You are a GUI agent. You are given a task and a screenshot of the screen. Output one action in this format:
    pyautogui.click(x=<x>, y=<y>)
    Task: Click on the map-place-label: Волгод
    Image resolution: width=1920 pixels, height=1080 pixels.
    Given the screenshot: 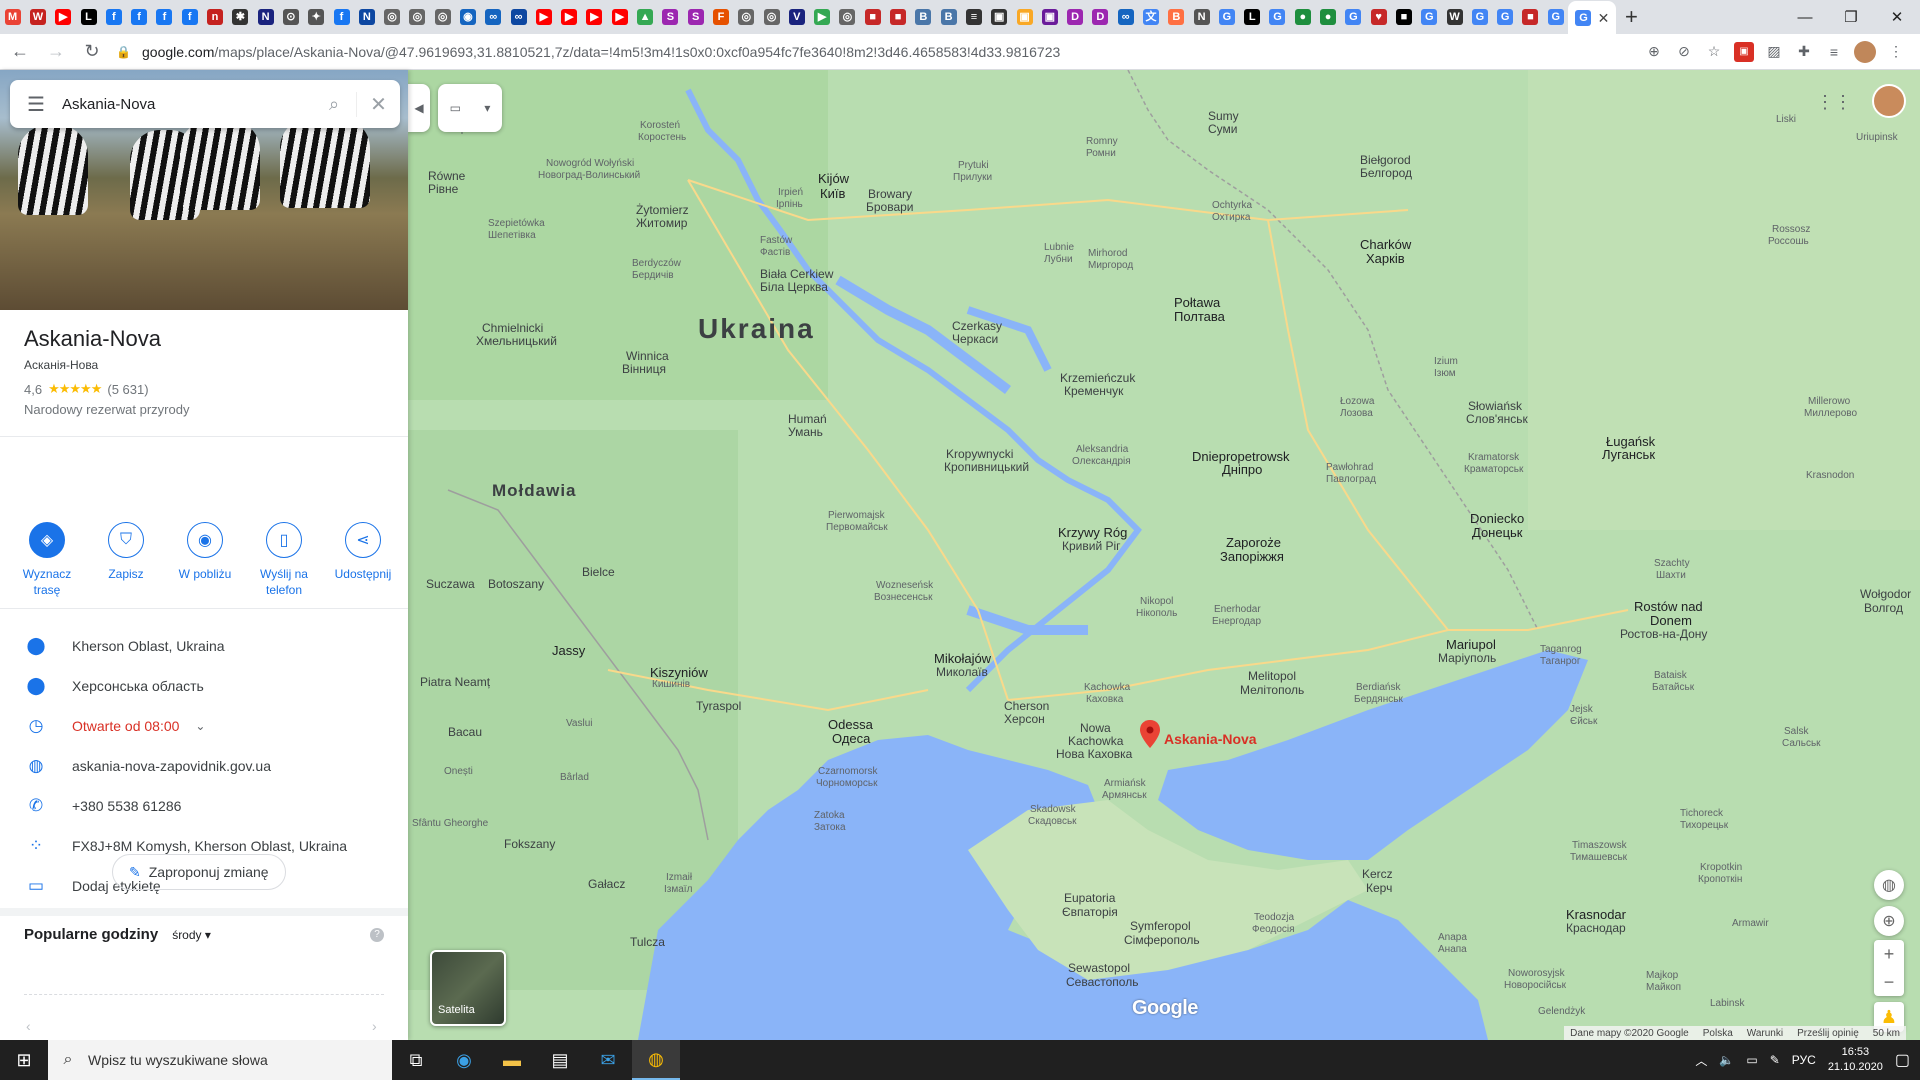 What is the action you would take?
    pyautogui.click(x=1883, y=608)
    